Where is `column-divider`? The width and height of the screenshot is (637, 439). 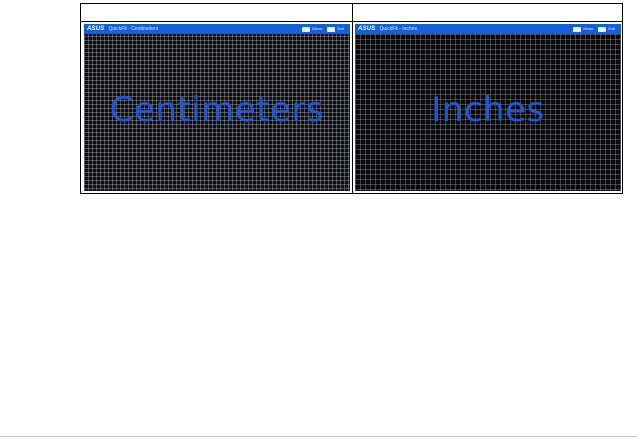 column-divider is located at coordinates (352, 98).